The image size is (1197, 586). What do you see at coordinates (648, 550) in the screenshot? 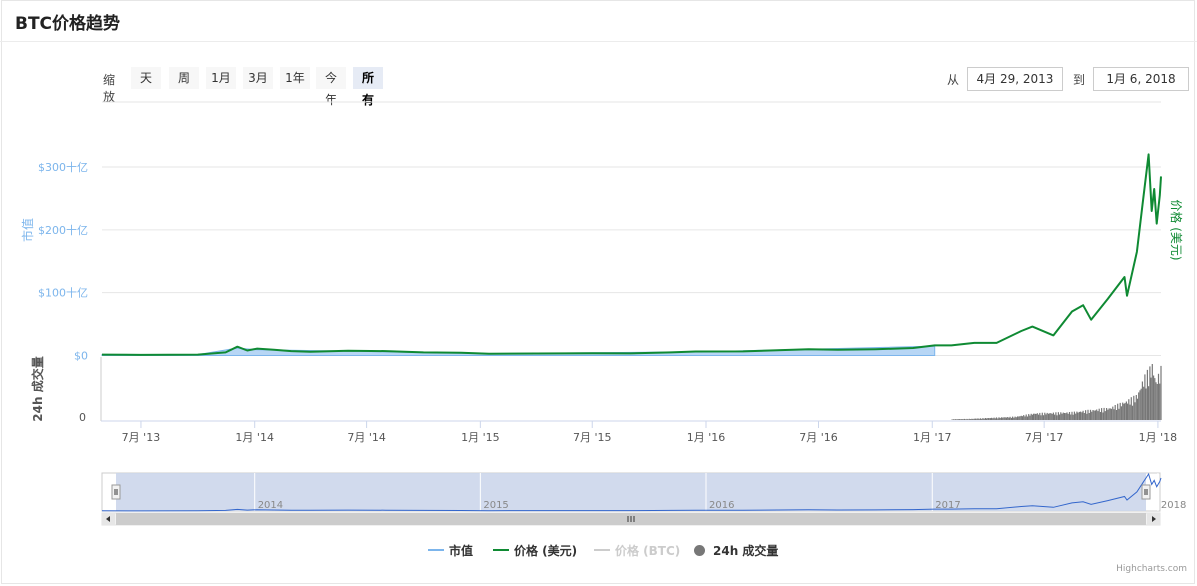
I see `legend-label: 价格 (BTC)` at bounding box center [648, 550].